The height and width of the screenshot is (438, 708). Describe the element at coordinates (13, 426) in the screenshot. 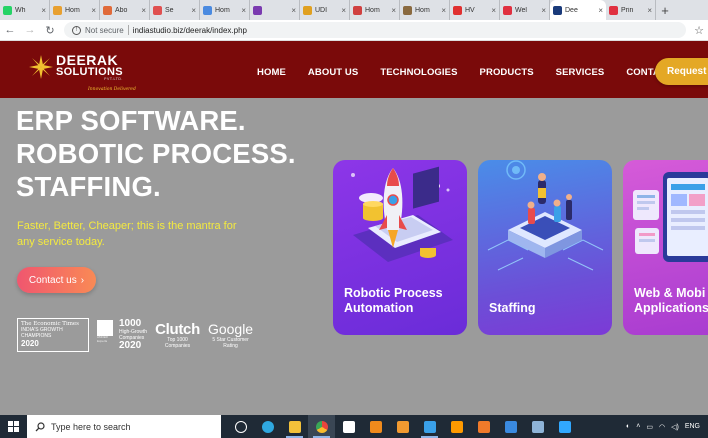

I see `windows-start-icon` at that location.